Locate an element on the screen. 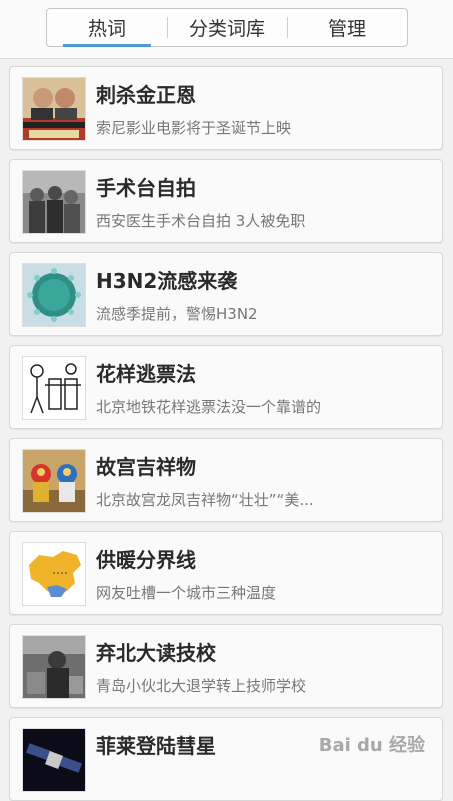 This screenshot has width=453, height=801. list-item: 供暖分界线 网友吐槽一个城市三种温度 is located at coordinates (226, 573).